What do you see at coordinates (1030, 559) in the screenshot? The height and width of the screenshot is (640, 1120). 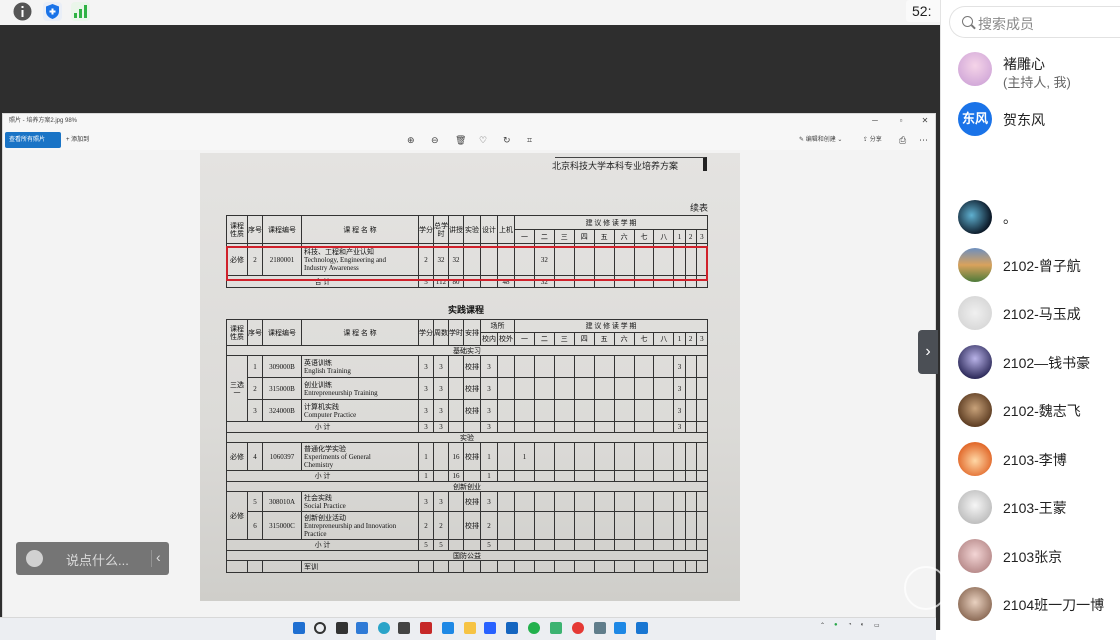 I see `member-item: 2103张京` at bounding box center [1030, 559].